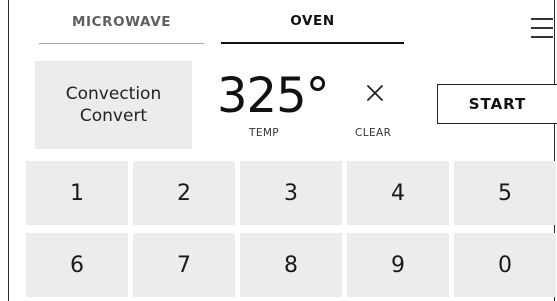  Describe the element at coordinates (312, 22) in the screenshot. I see `tab-oven: OVEN` at that location.